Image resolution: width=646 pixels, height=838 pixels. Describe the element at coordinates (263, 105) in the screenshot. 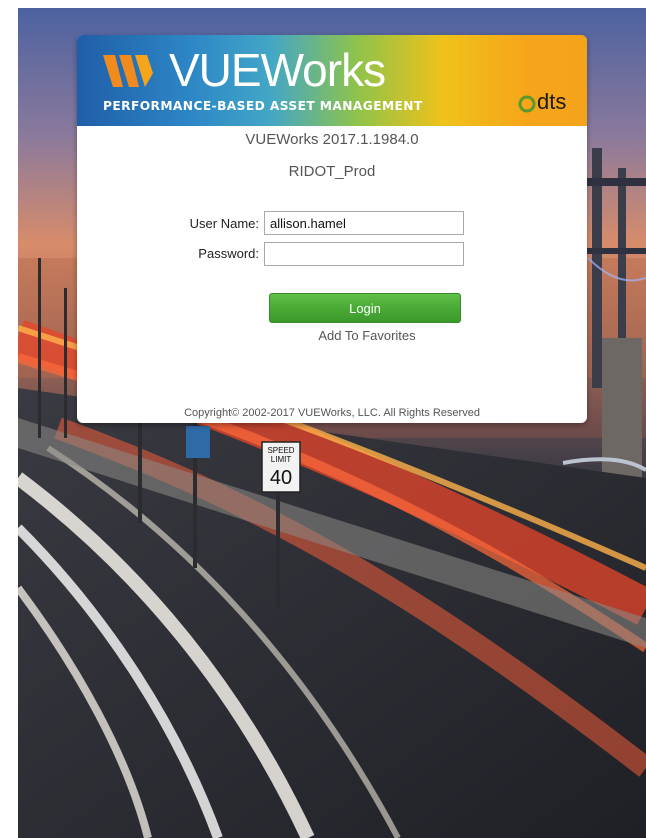

I see `brand-tagline: PERFORMANCE-BASED ASSET MANAGEMENT` at that location.